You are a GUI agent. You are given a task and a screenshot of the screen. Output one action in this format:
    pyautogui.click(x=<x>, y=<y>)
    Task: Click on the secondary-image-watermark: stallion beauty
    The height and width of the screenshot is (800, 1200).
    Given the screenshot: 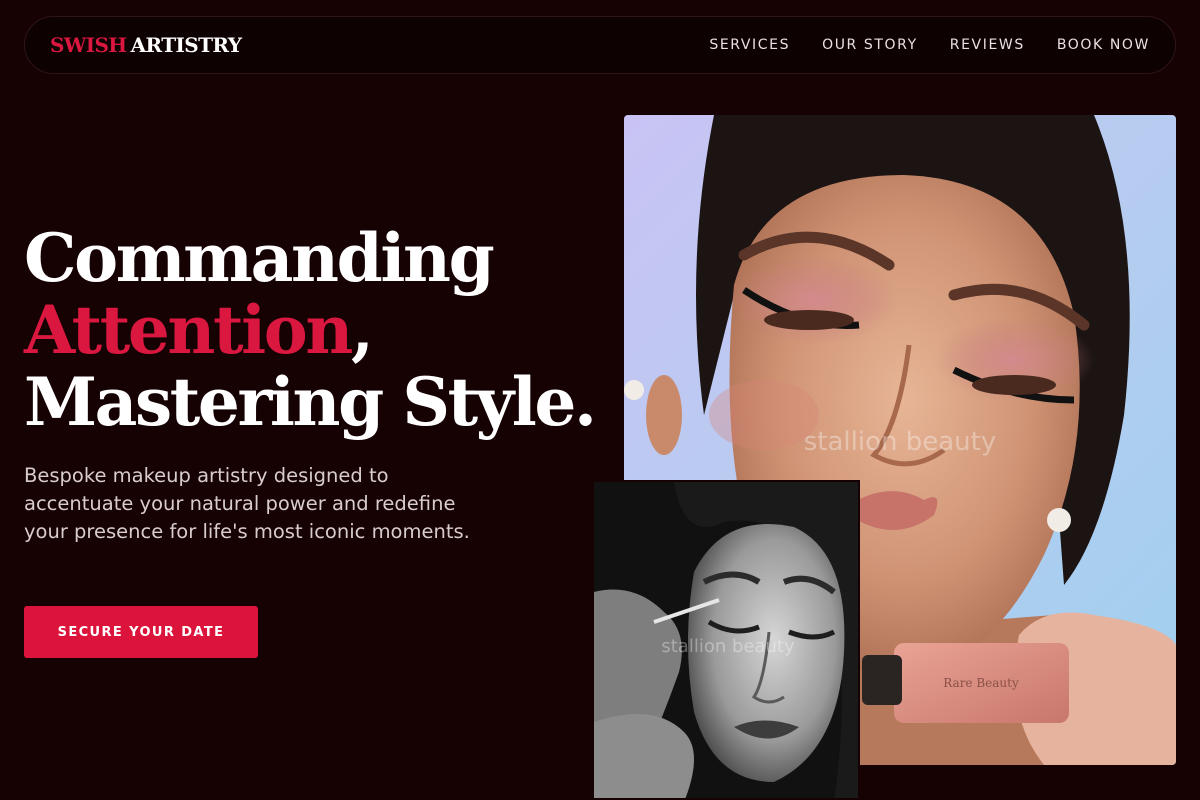 What is the action you would take?
    pyautogui.click(x=728, y=646)
    